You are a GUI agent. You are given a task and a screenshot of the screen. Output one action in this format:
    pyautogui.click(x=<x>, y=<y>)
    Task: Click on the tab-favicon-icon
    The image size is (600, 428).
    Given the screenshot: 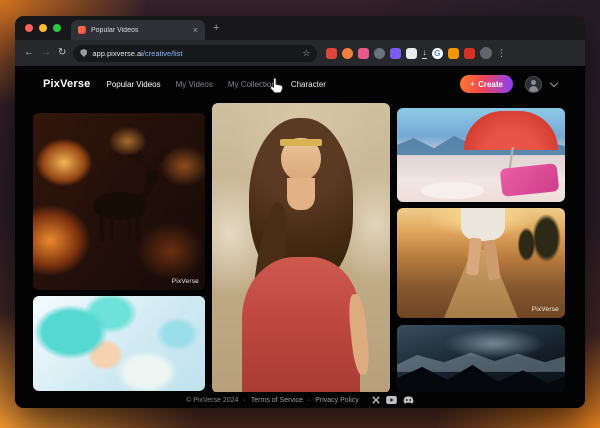 What is the action you would take?
    pyautogui.click(x=82, y=30)
    